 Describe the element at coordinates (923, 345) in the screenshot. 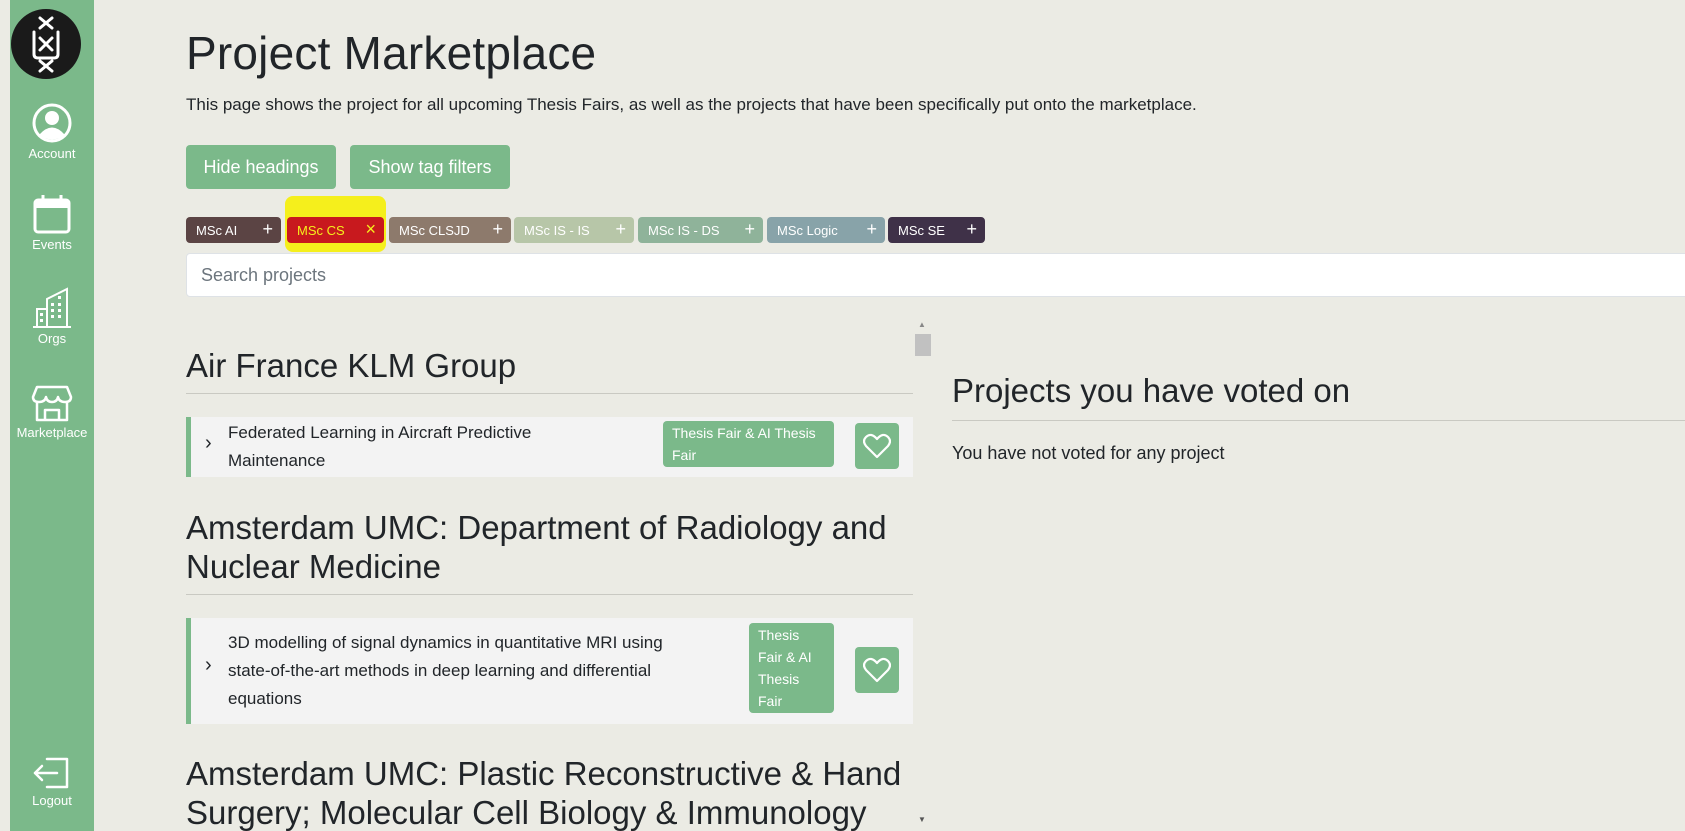

I see `scroll-thumb` at that location.